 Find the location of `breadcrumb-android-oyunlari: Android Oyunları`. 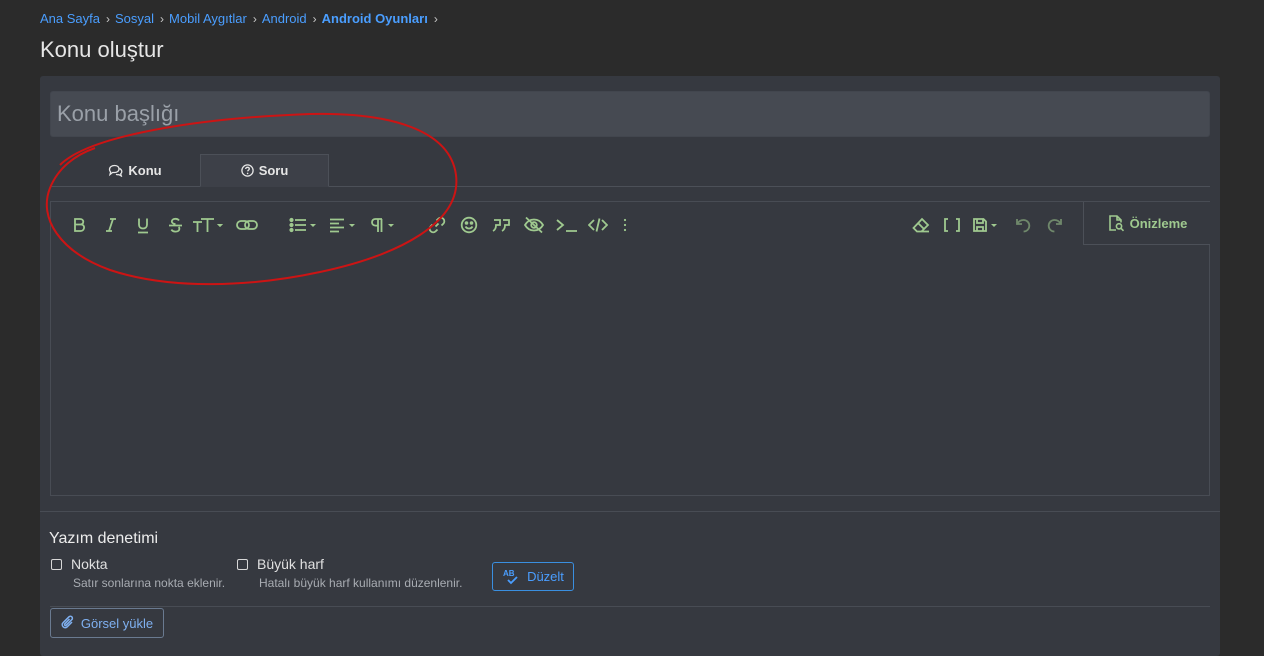

breadcrumb-android-oyunlari: Android Oyunları is located at coordinates (375, 18).